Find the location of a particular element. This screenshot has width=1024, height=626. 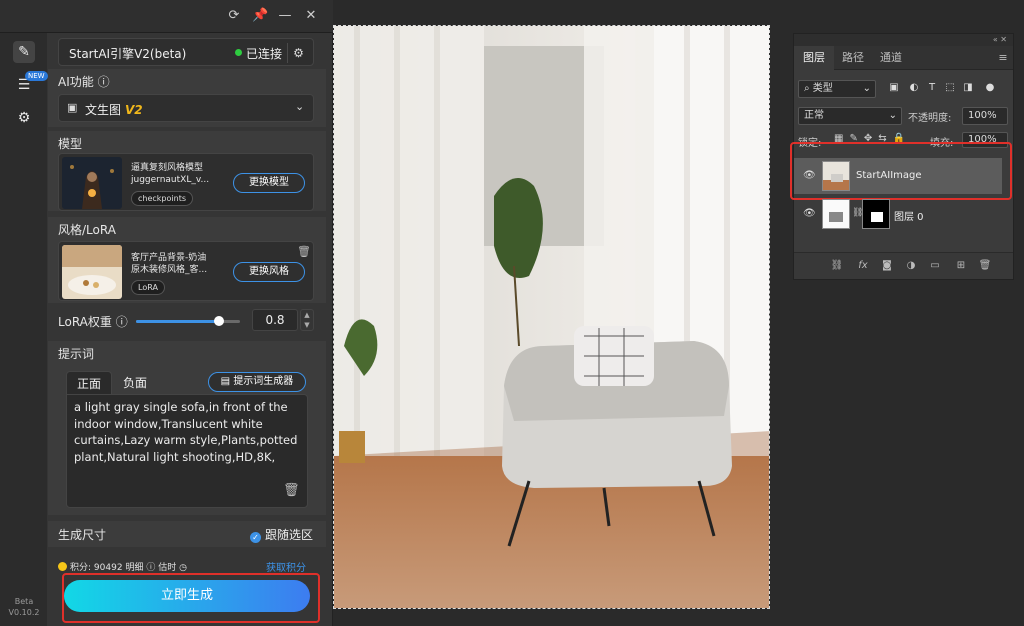

engine-selector: StartAI引擎V2(beta) 已连接 ⚙ is located at coordinates (186, 52).